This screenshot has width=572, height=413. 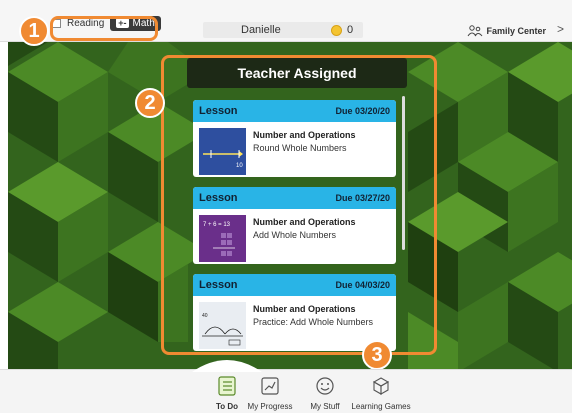 I want to click on callout-badge: 3, so click(x=377, y=355).